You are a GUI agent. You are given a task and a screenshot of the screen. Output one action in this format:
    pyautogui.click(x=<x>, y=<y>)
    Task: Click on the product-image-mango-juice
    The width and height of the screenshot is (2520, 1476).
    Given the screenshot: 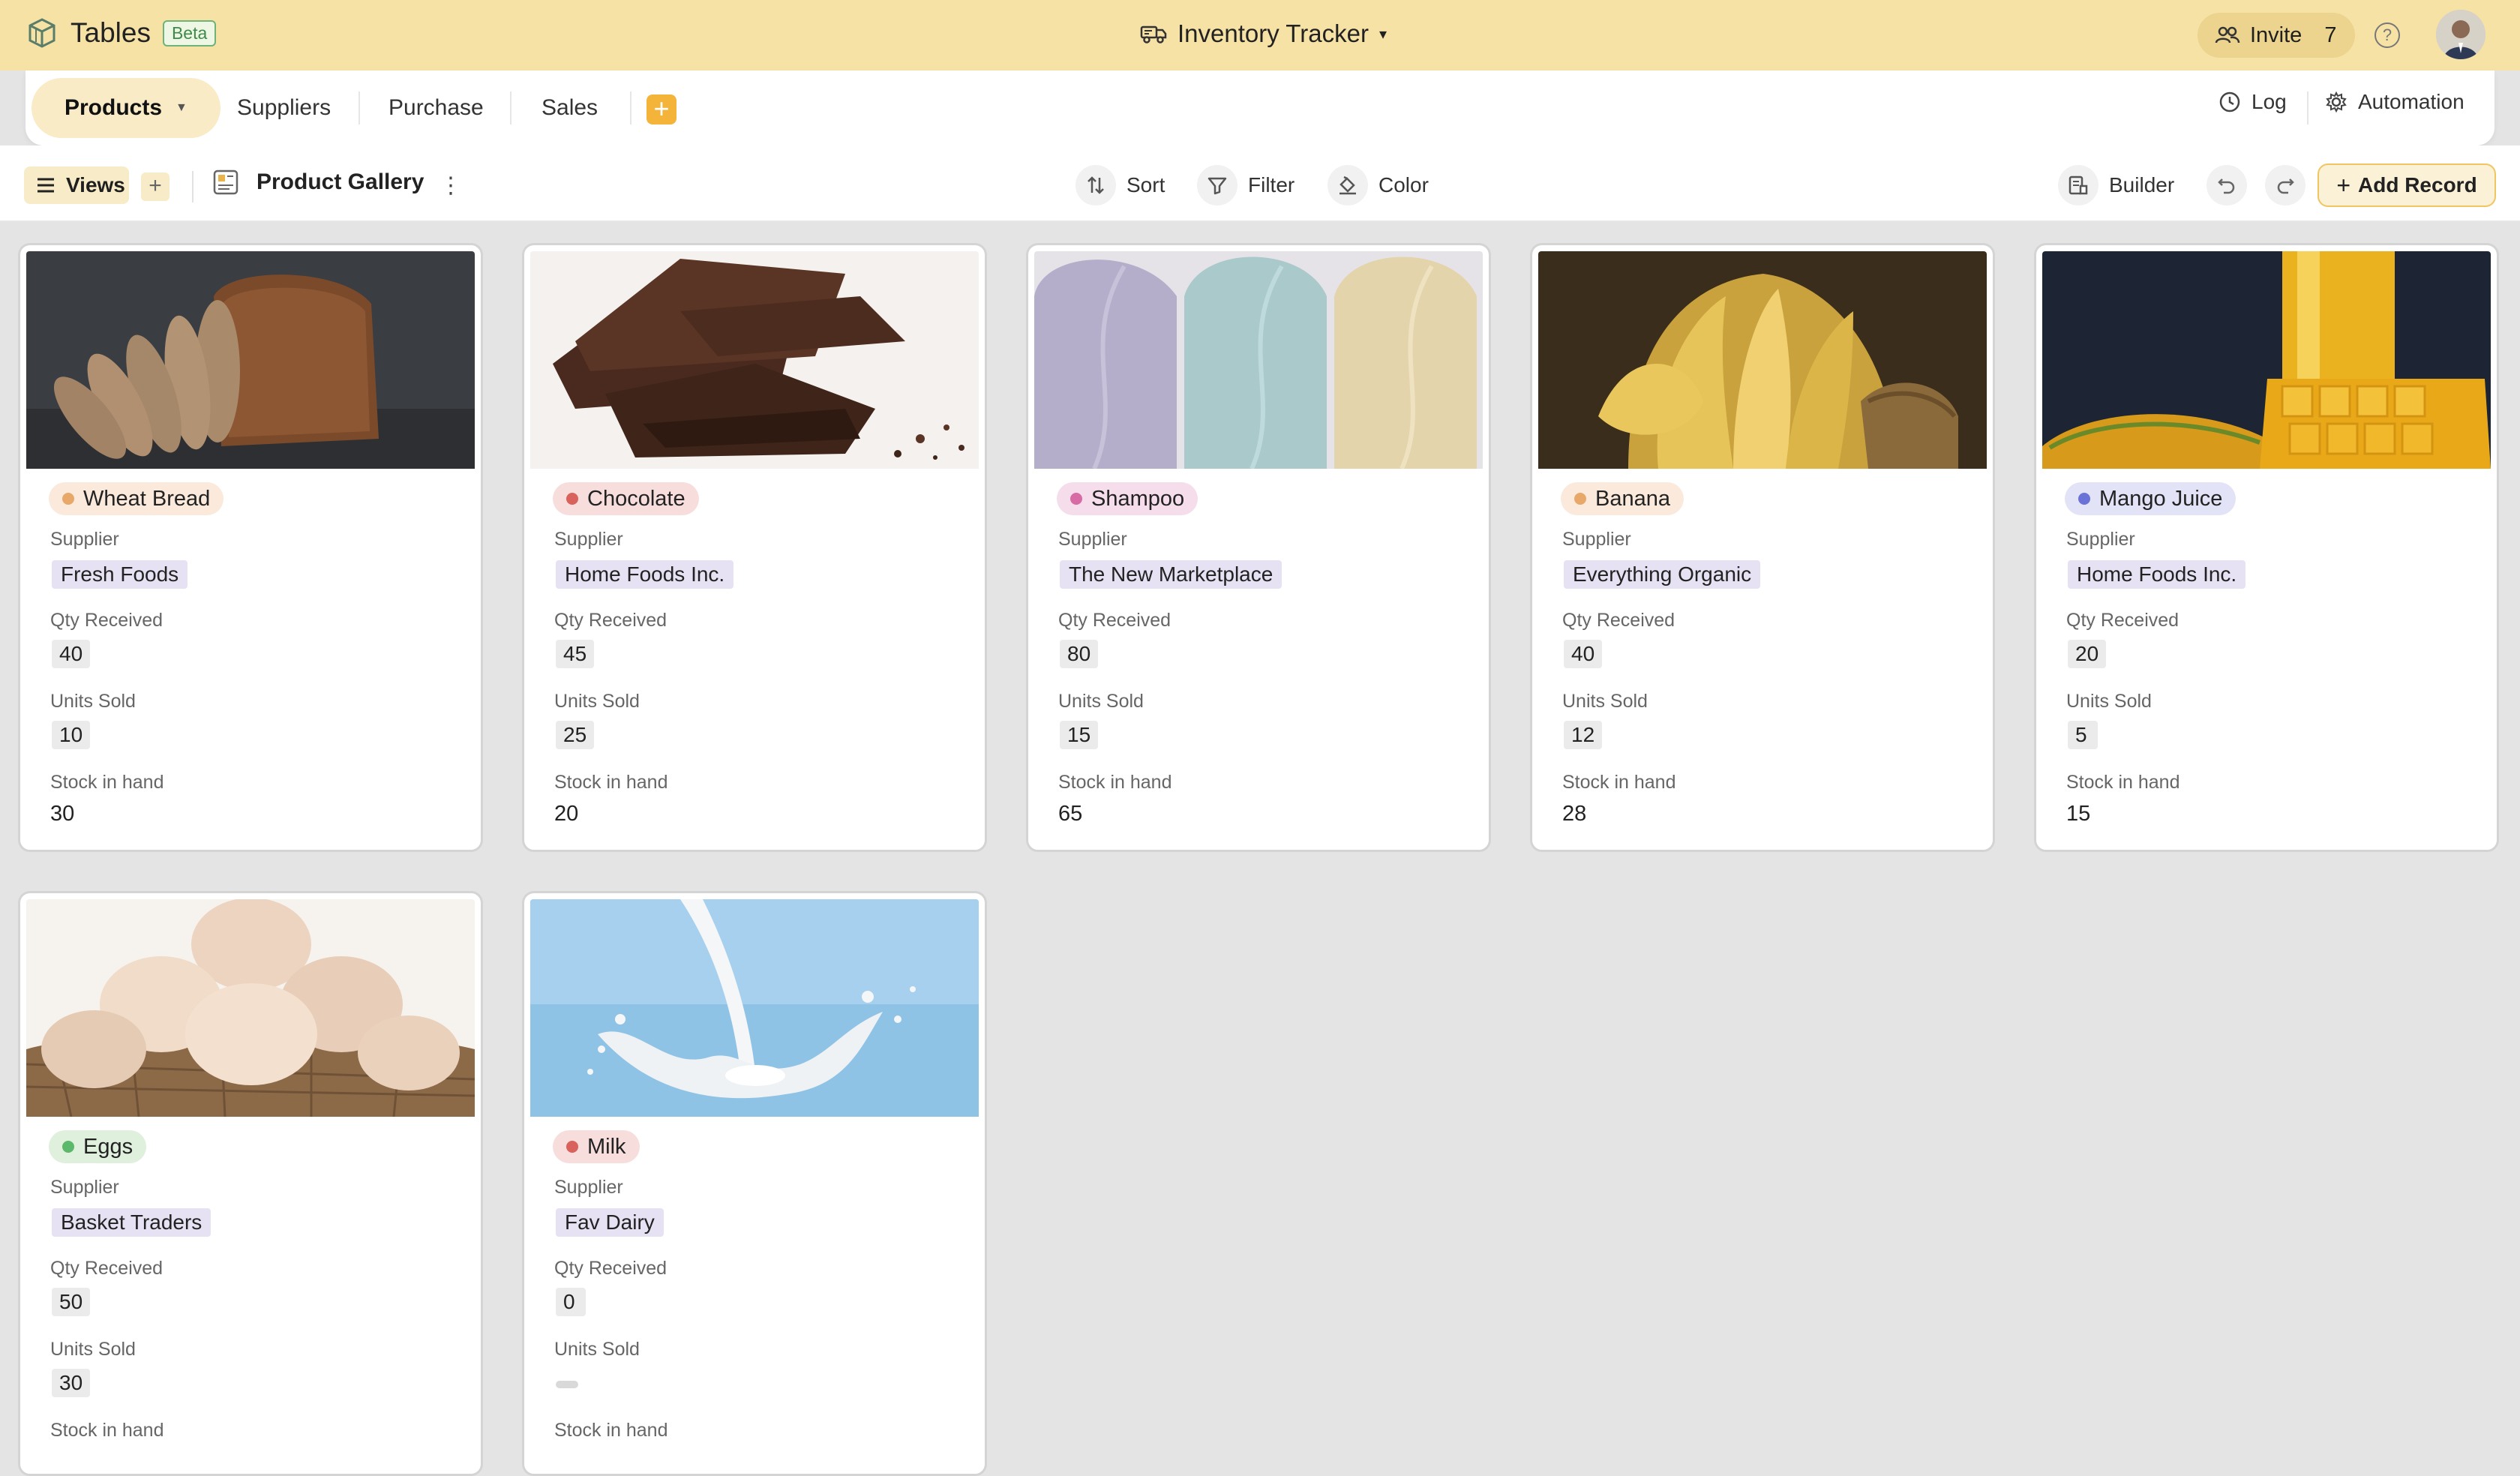 What is the action you would take?
    pyautogui.click(x=2266, y=360)
    